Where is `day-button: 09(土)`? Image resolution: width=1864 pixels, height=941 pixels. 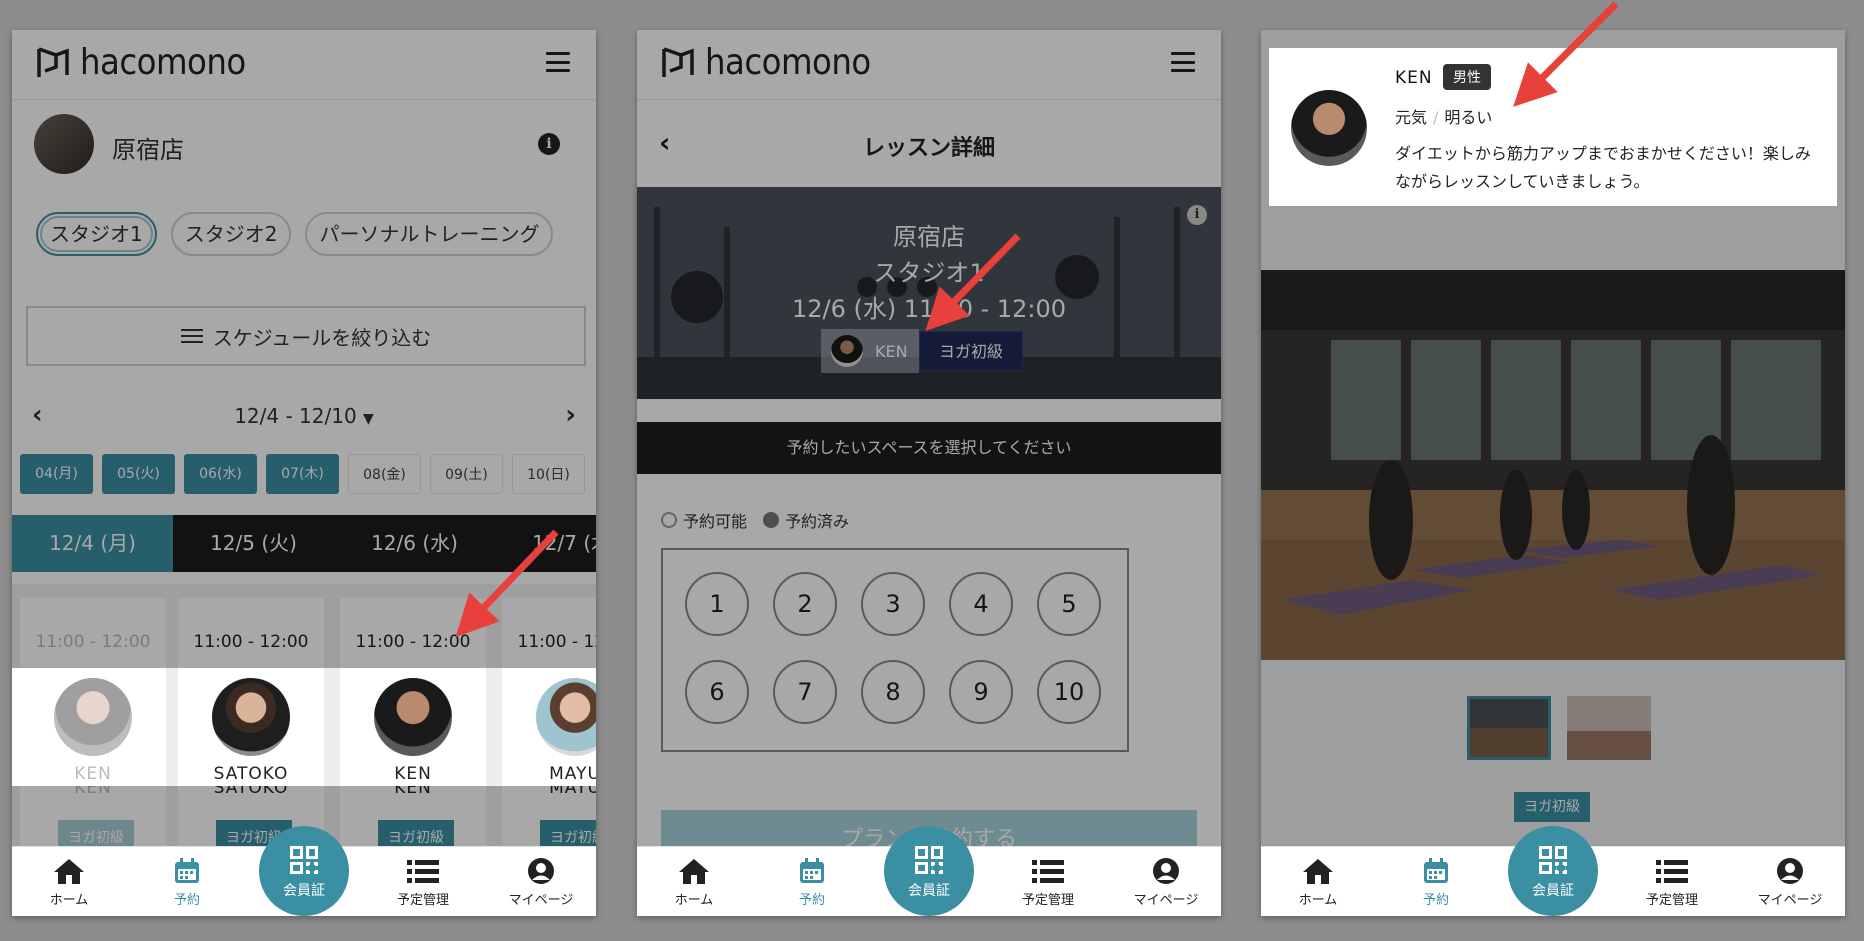
day-button: 09(土) is located at coordinates (466, 474).